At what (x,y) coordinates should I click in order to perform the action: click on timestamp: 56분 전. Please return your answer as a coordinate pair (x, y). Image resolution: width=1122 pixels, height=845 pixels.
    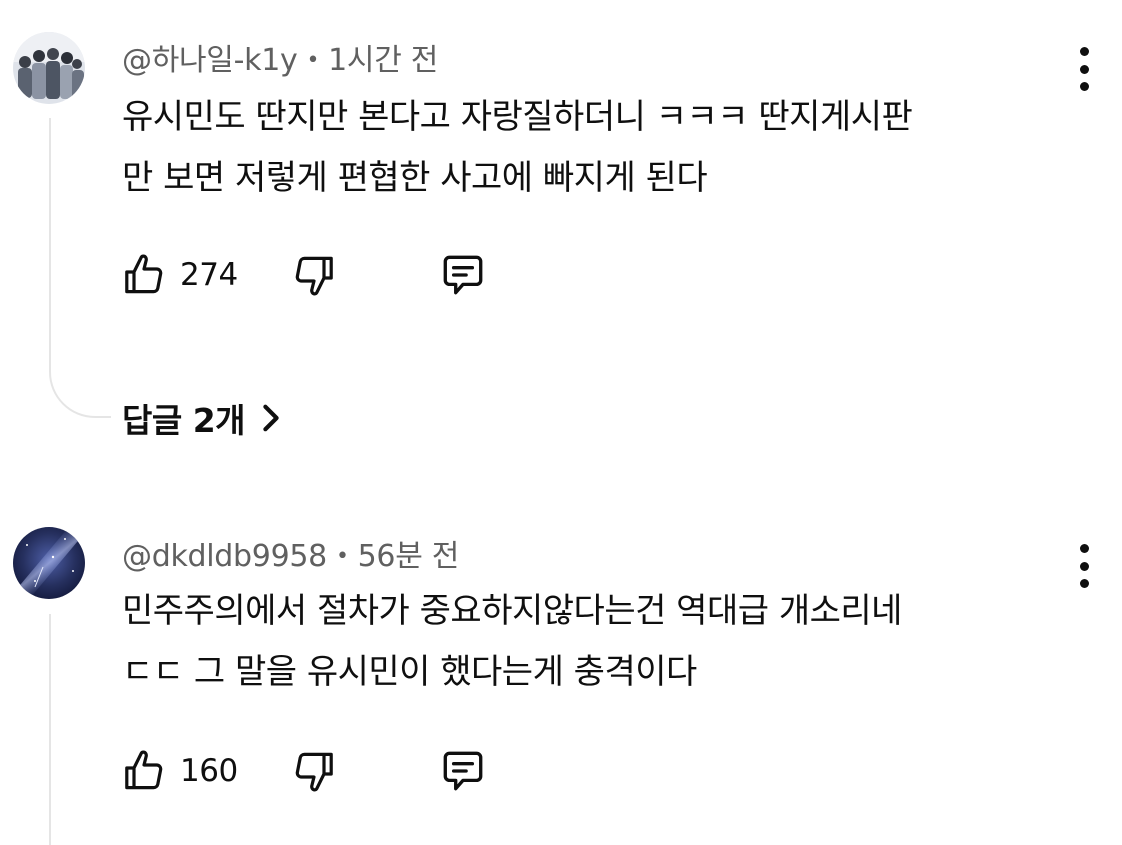
    Looking at the image, I should click on (409, 556).